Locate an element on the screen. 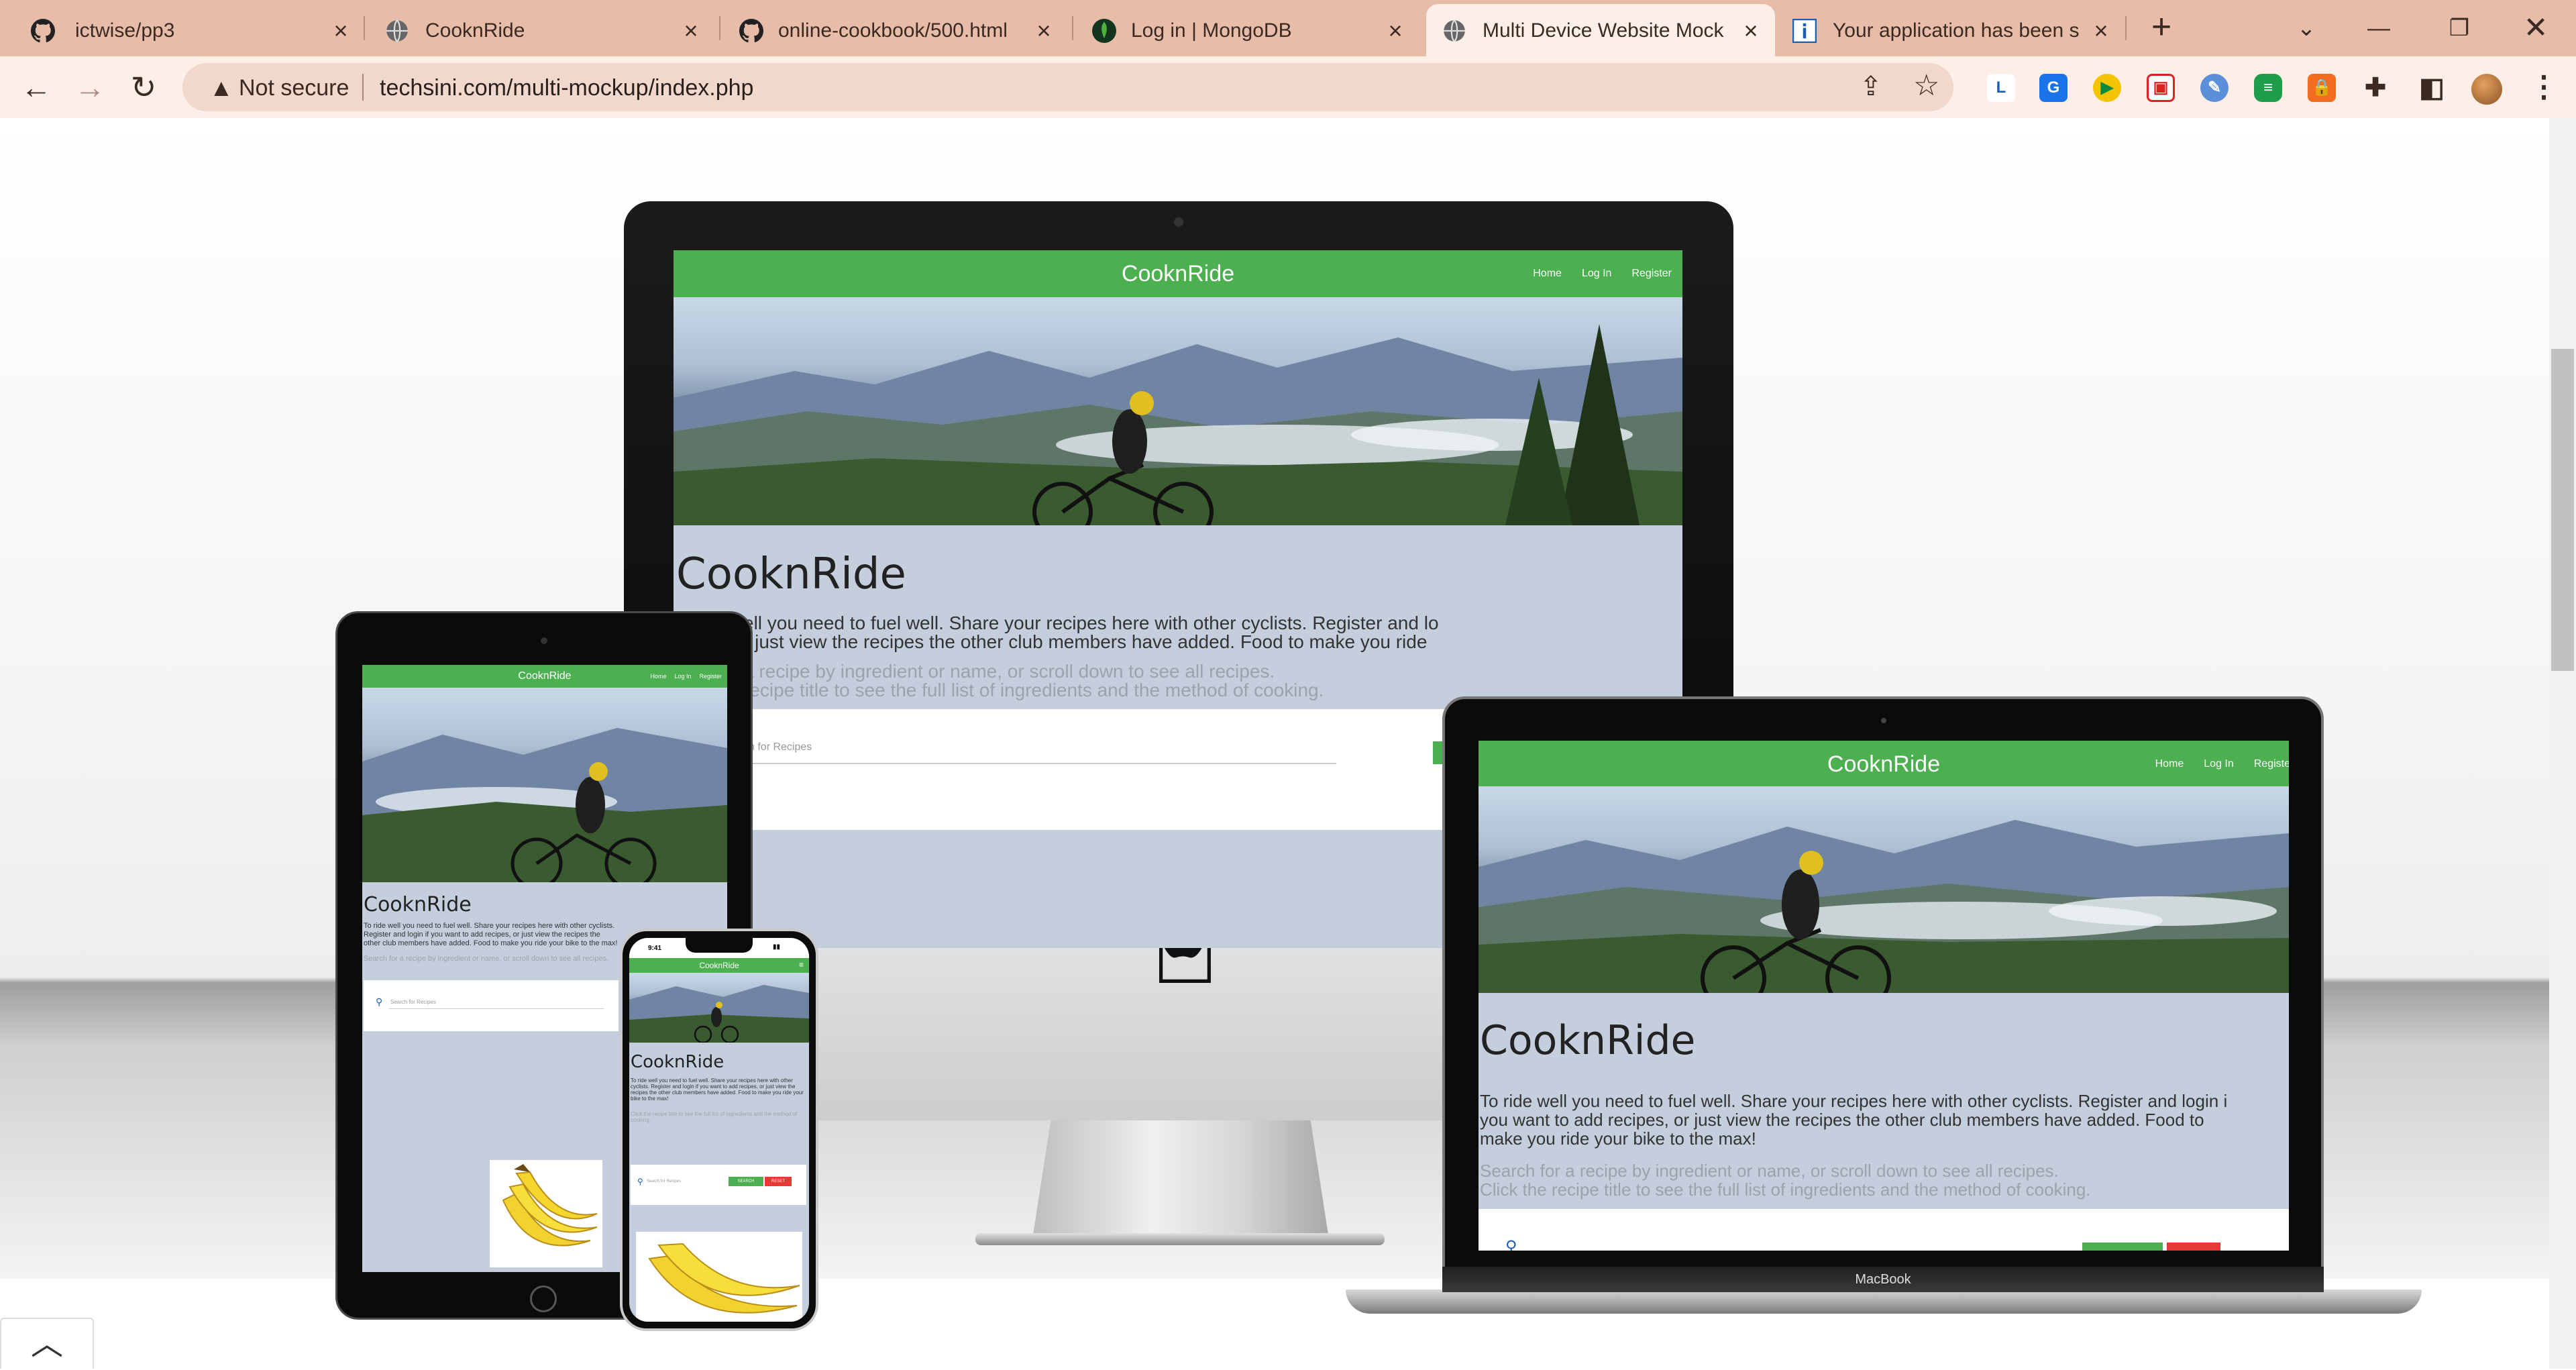  hamburger-menu-icon: ≡ is located at coordinates (801, 964).